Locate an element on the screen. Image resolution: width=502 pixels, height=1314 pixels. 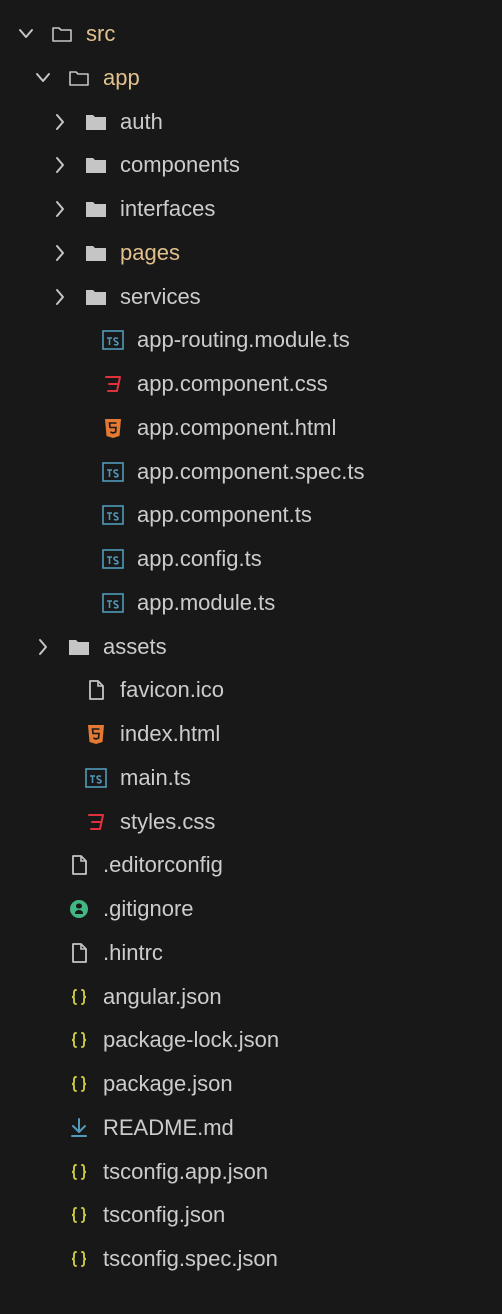
tree-file-app-config-ts: app.config.ts is located at coordinates (251, 559).